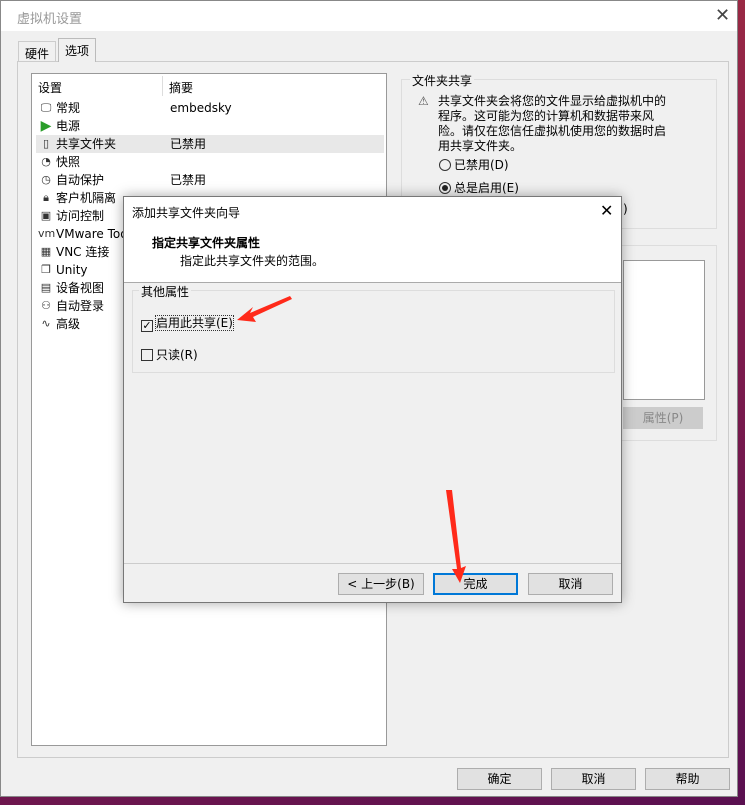 This screenshot has width=745, height=805. I want to click on annotation-arrows, so click(351, 439).